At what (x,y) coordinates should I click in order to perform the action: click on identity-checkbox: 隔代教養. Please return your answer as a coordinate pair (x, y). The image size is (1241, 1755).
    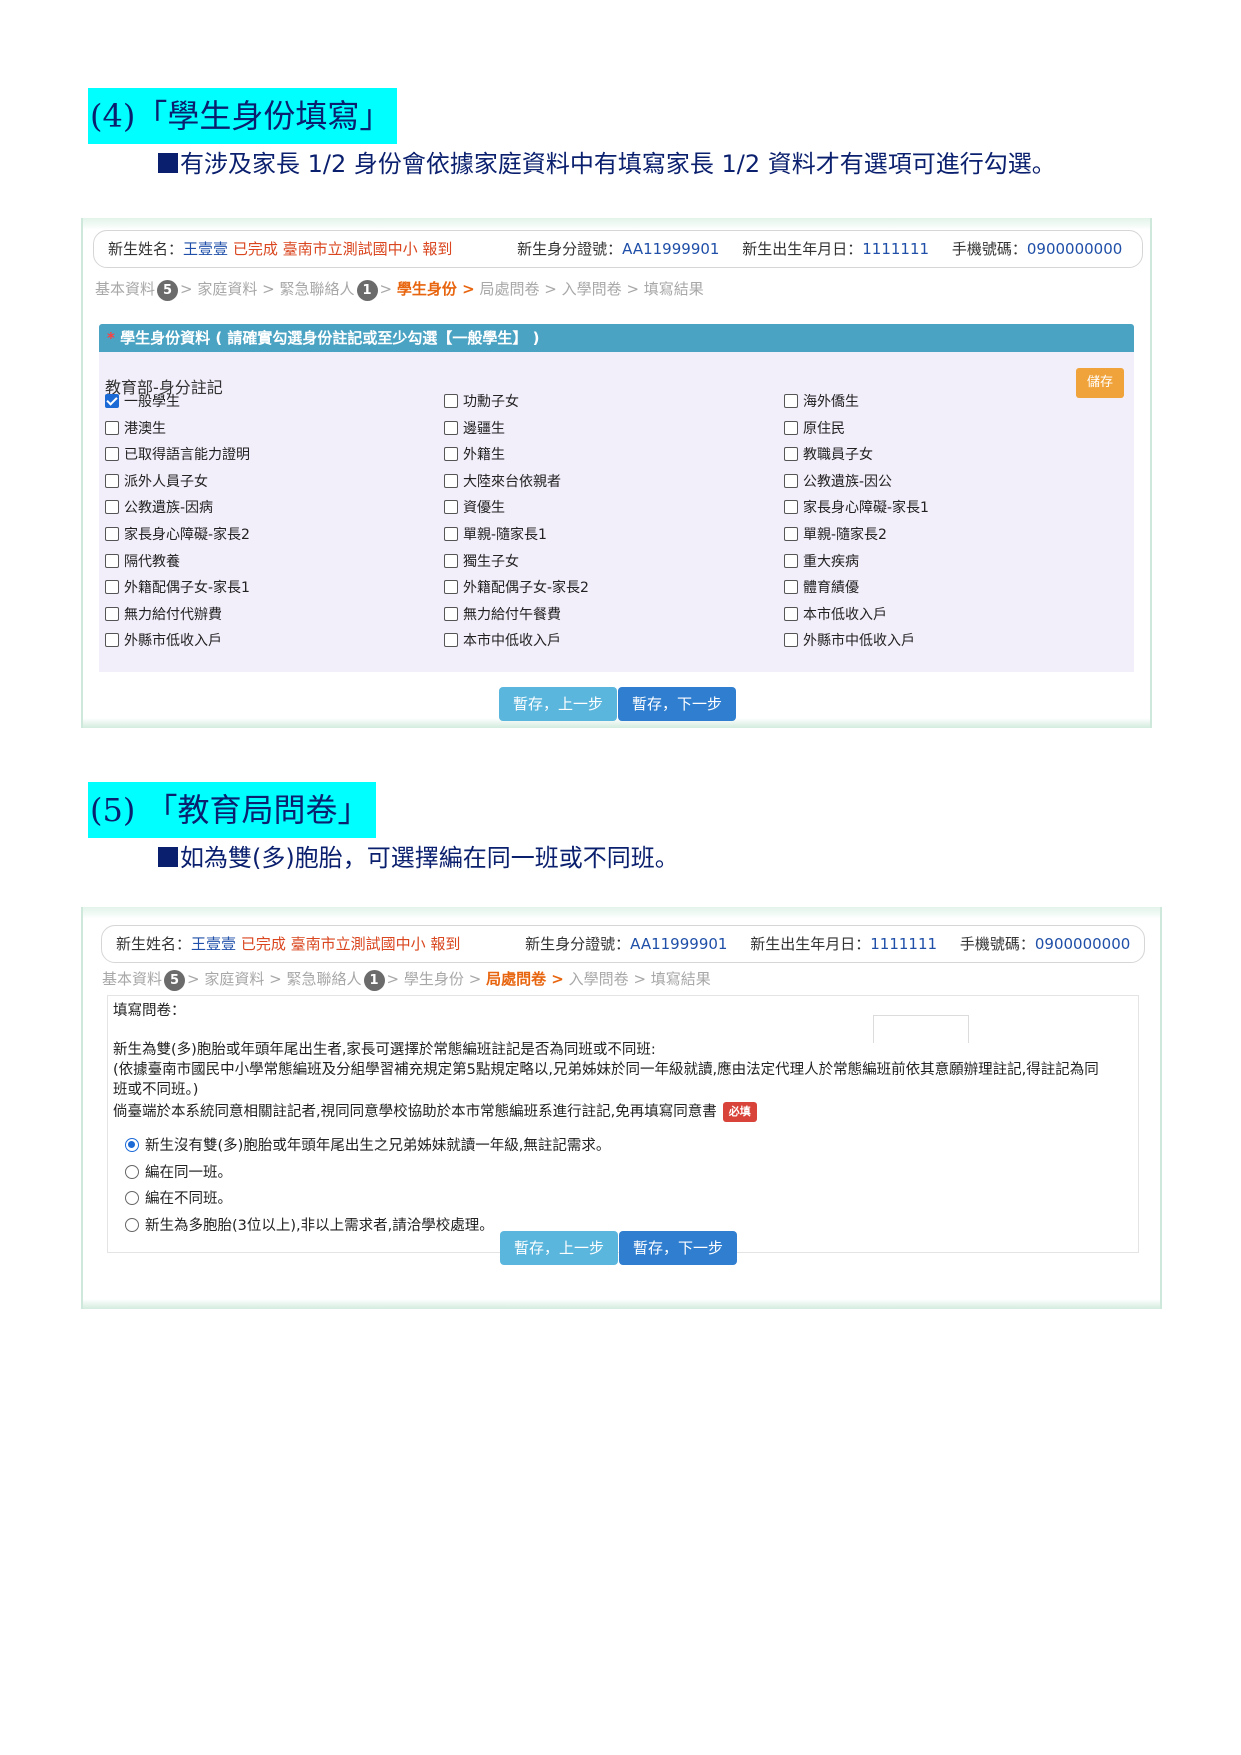
    Looking at the image, I should click on (142, 562).